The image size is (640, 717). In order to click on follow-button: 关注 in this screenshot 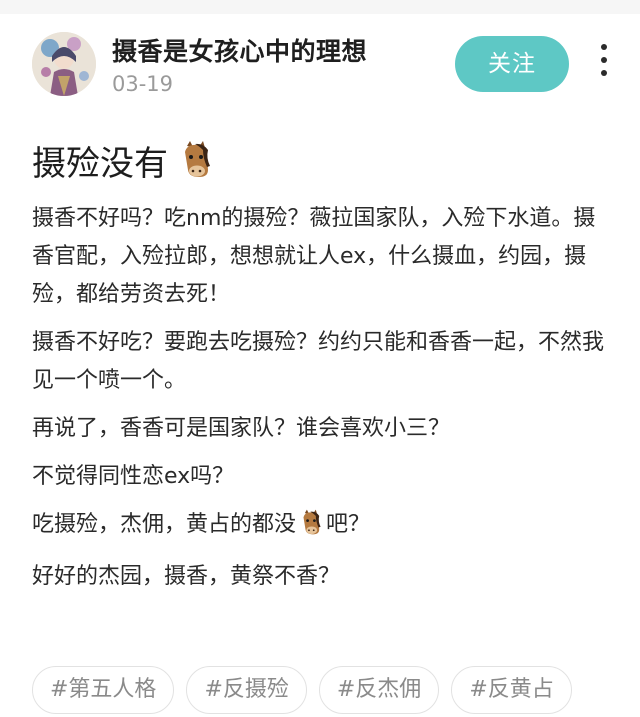, I will do `click(512, 64)`.